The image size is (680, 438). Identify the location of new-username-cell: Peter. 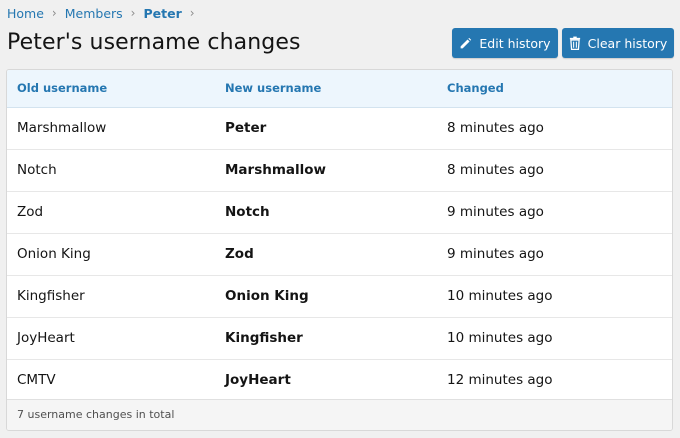
(246, 128).